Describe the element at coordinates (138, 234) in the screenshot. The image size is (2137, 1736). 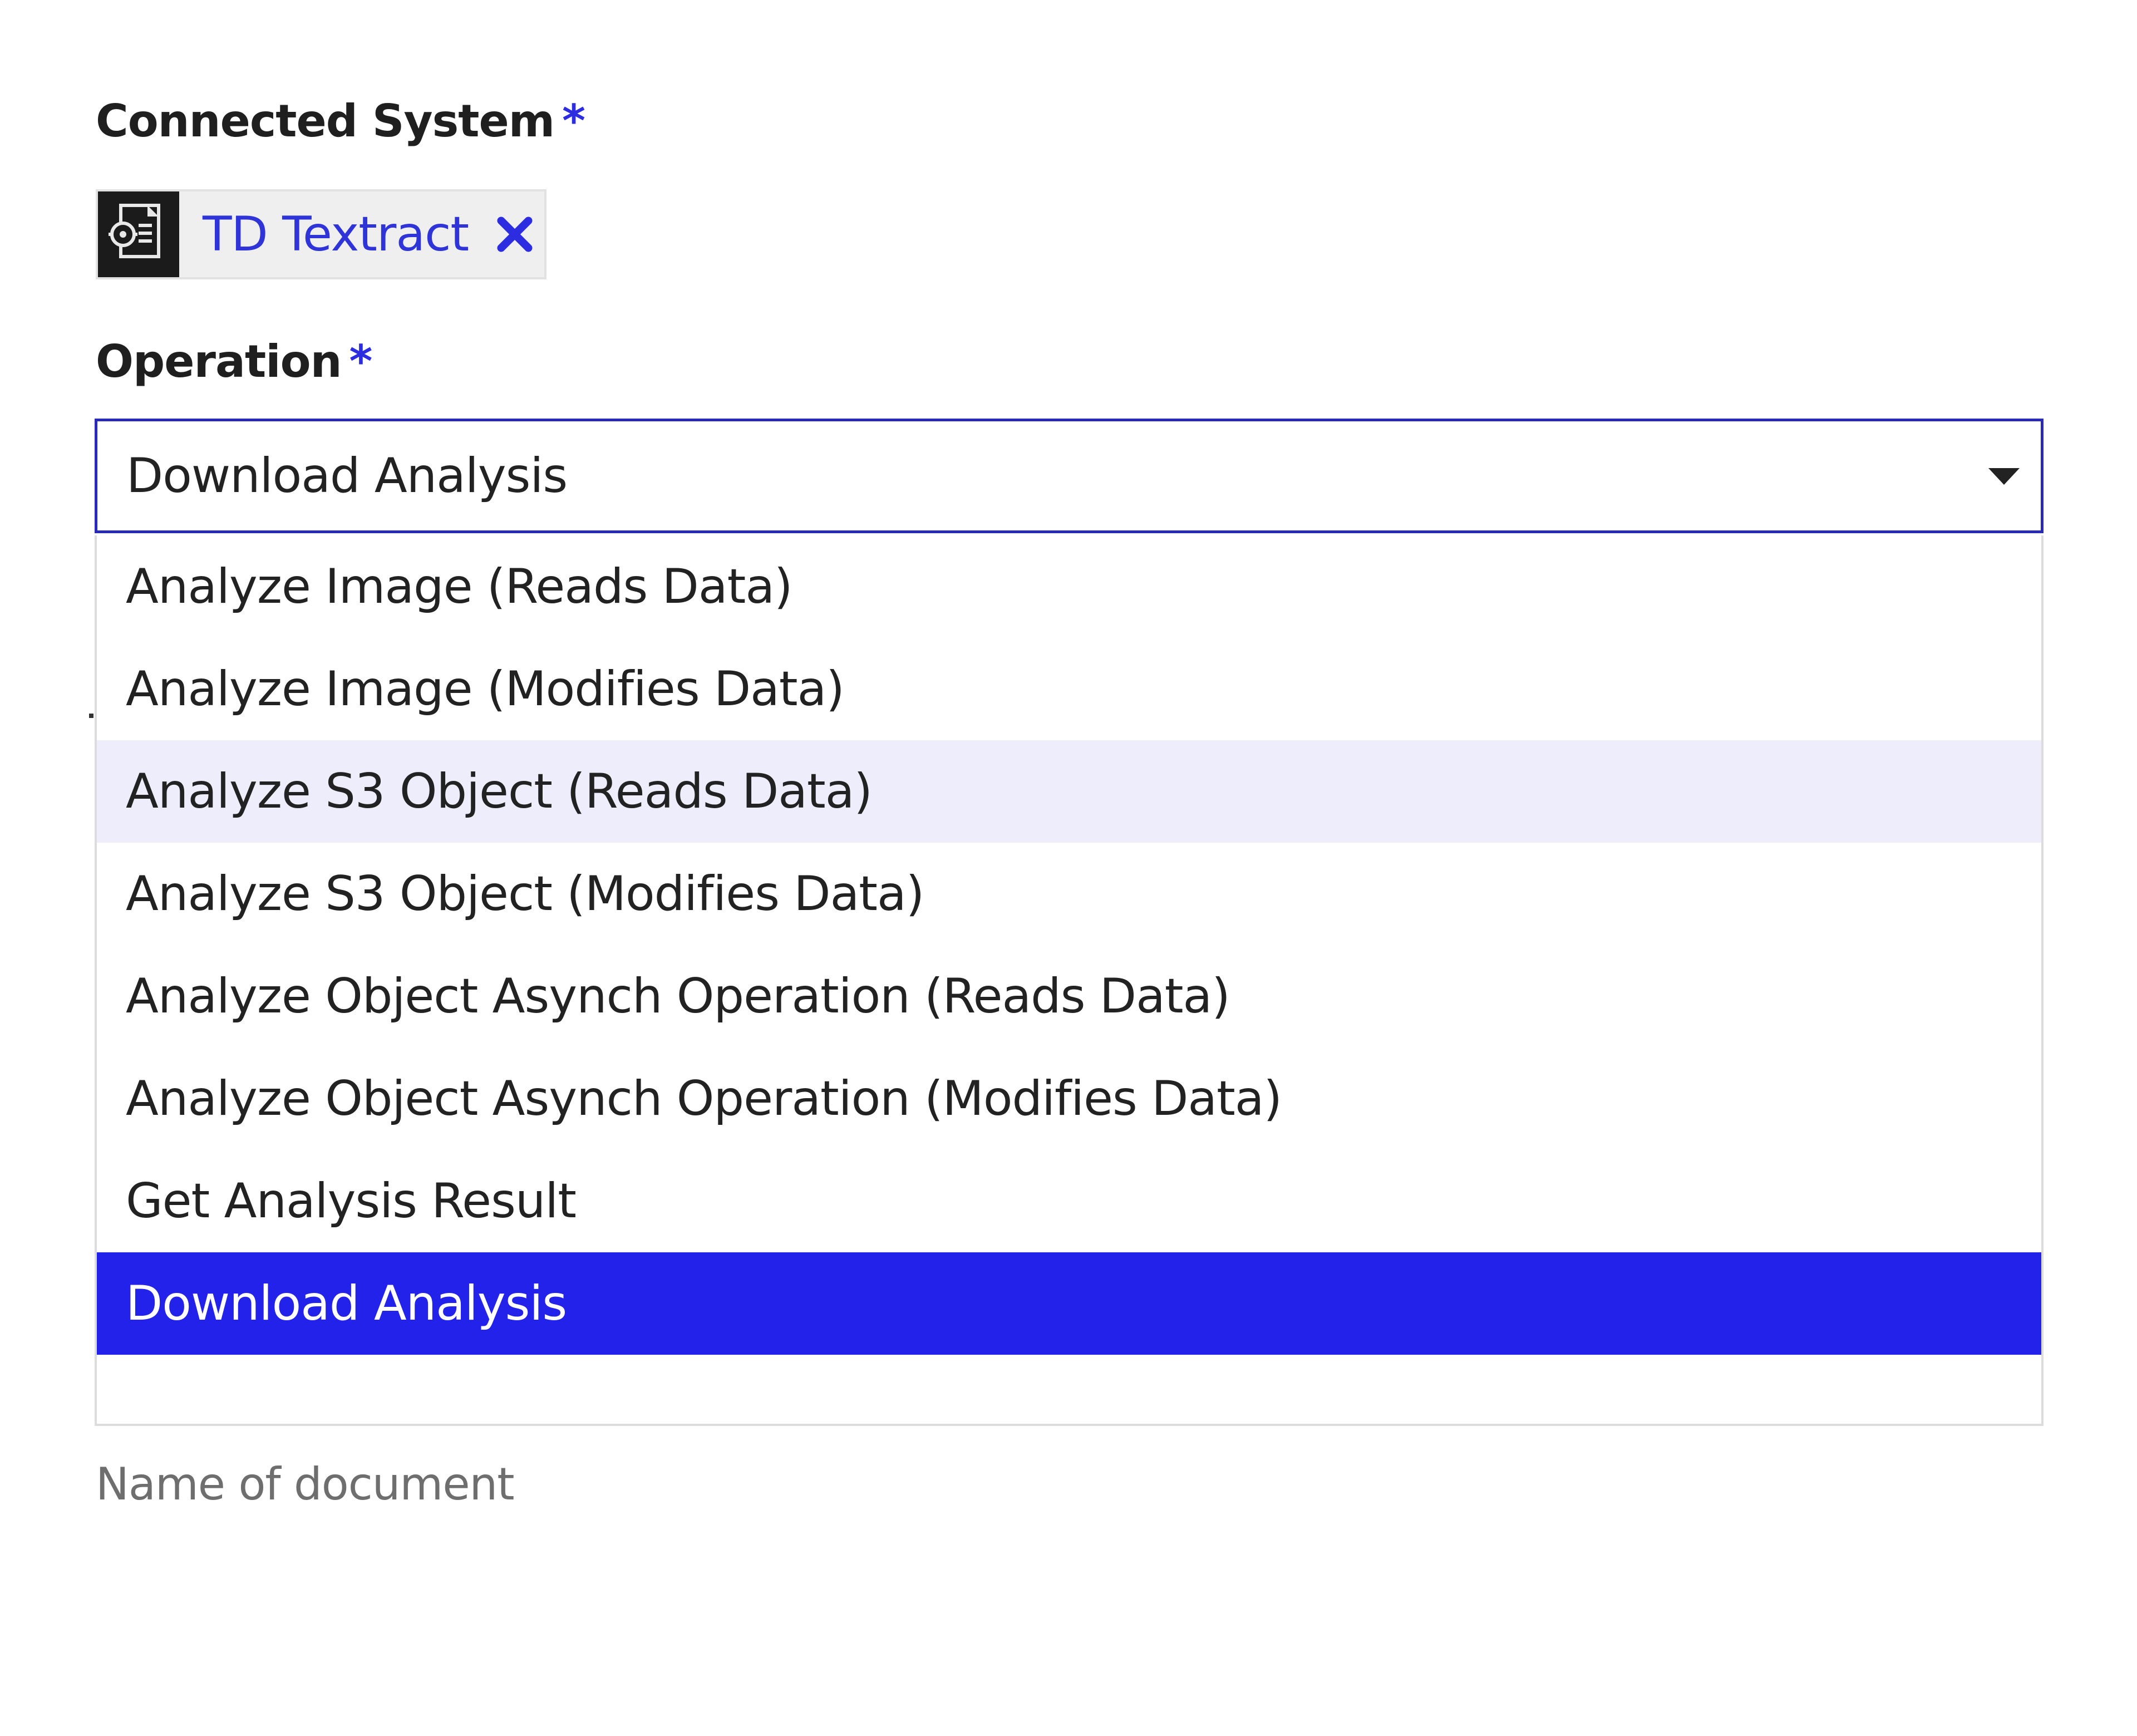
I see `textract-document-icon` at that location.